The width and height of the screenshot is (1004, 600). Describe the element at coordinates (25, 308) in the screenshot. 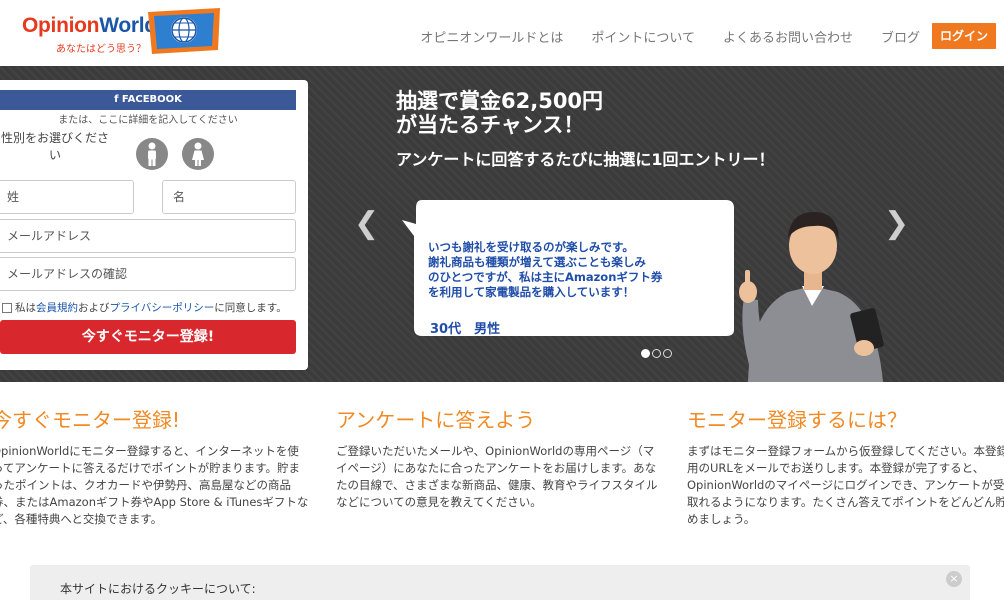

I see `agree-prefix: 私は` at that location.